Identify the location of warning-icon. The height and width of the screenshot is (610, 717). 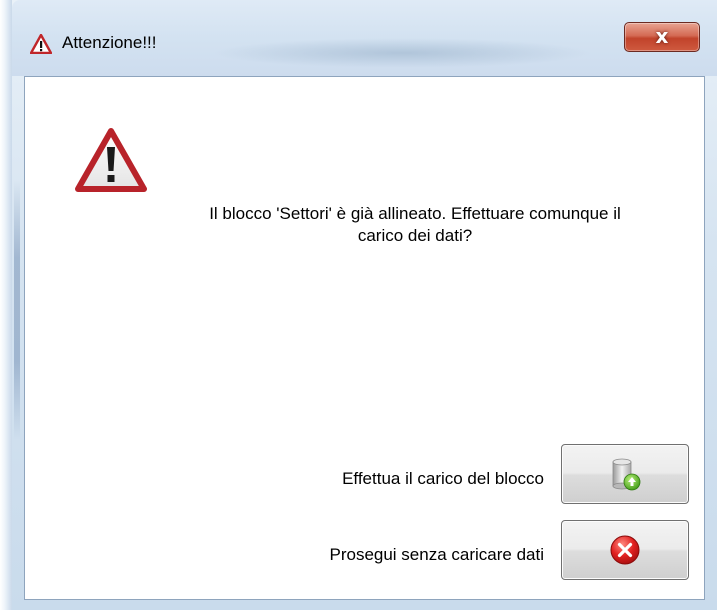
(41, 44).